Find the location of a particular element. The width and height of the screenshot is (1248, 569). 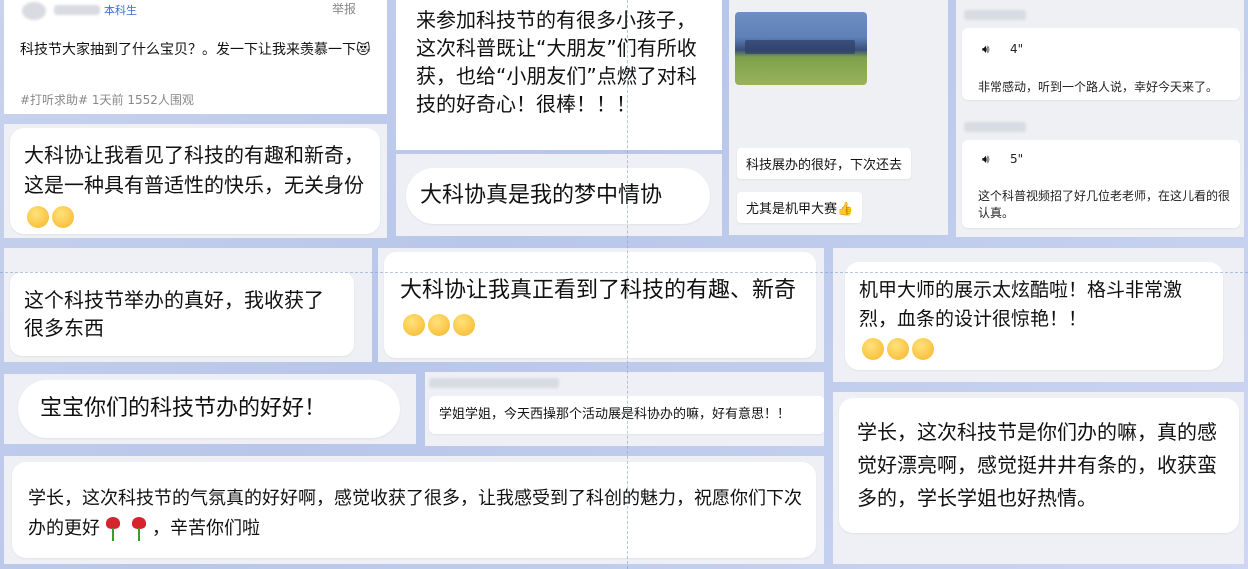

message-panel-5: 这个科技节举办的真好，我收获了很多东西 is located at coordinates (188, 305).